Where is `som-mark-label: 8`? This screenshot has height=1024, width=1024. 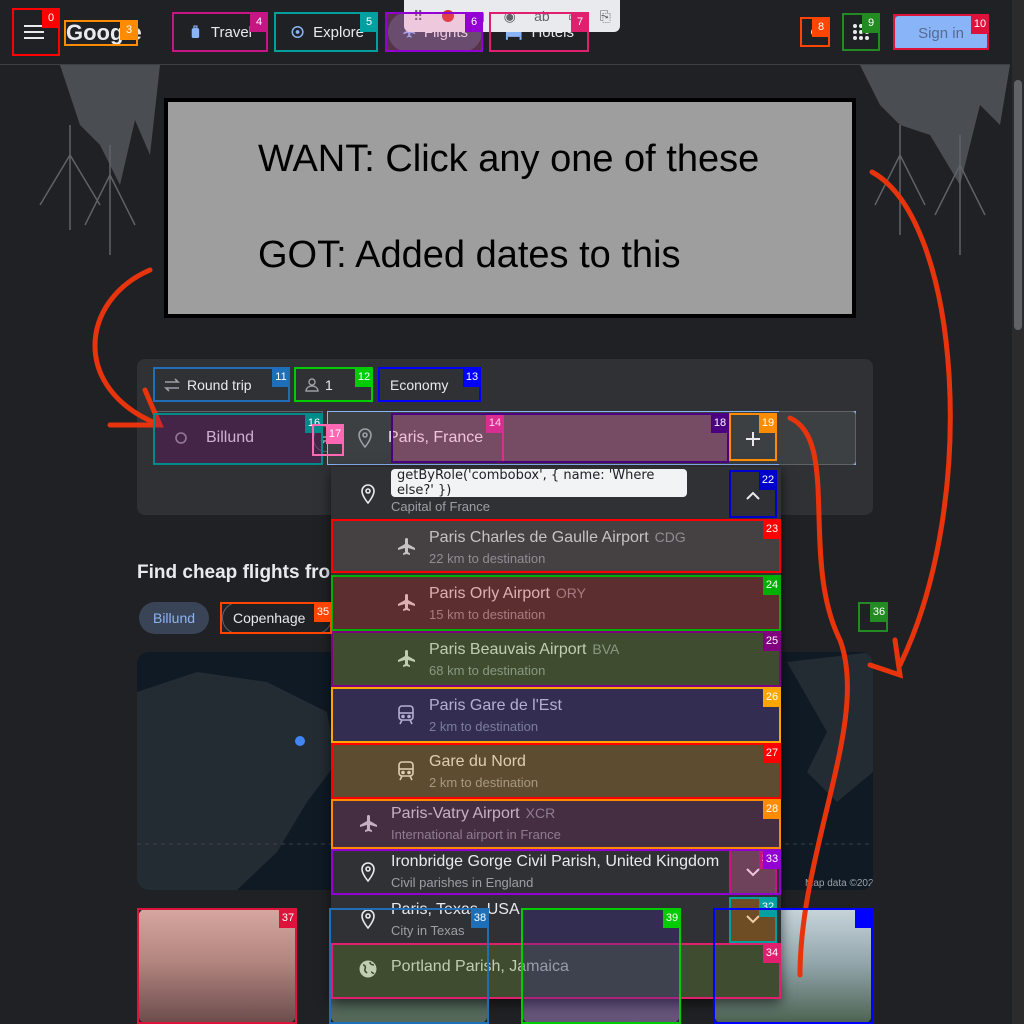 som-mark-label: 8 is located at coordinates (821, 27).